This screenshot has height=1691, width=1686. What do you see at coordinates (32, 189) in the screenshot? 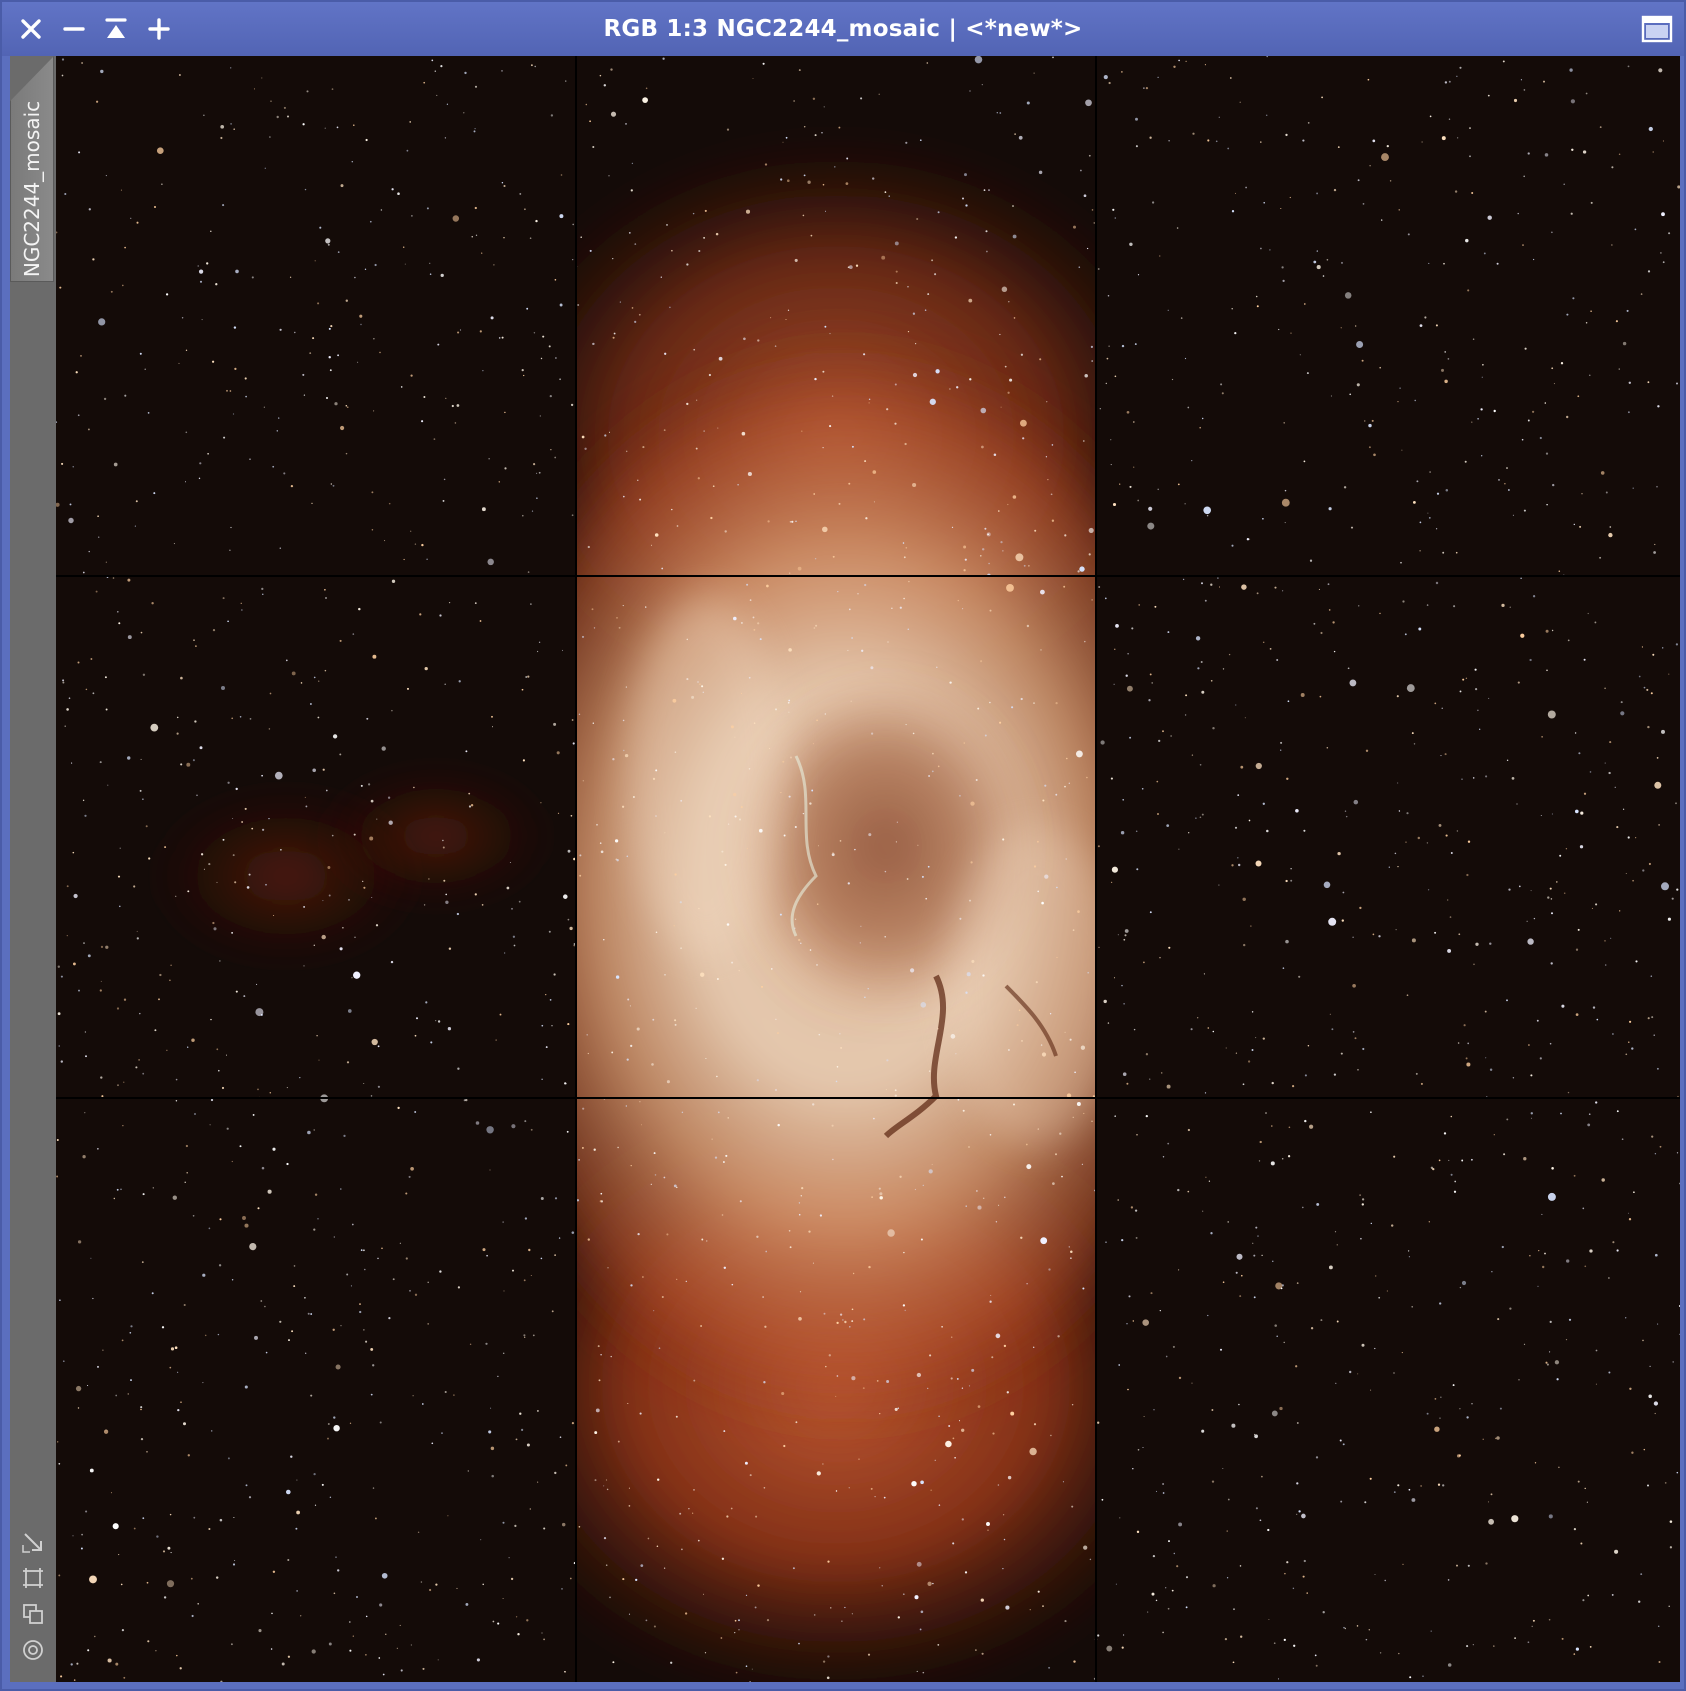
I see `view-id-label: NGC2244_mosaic` at bounding box center [32, 189].